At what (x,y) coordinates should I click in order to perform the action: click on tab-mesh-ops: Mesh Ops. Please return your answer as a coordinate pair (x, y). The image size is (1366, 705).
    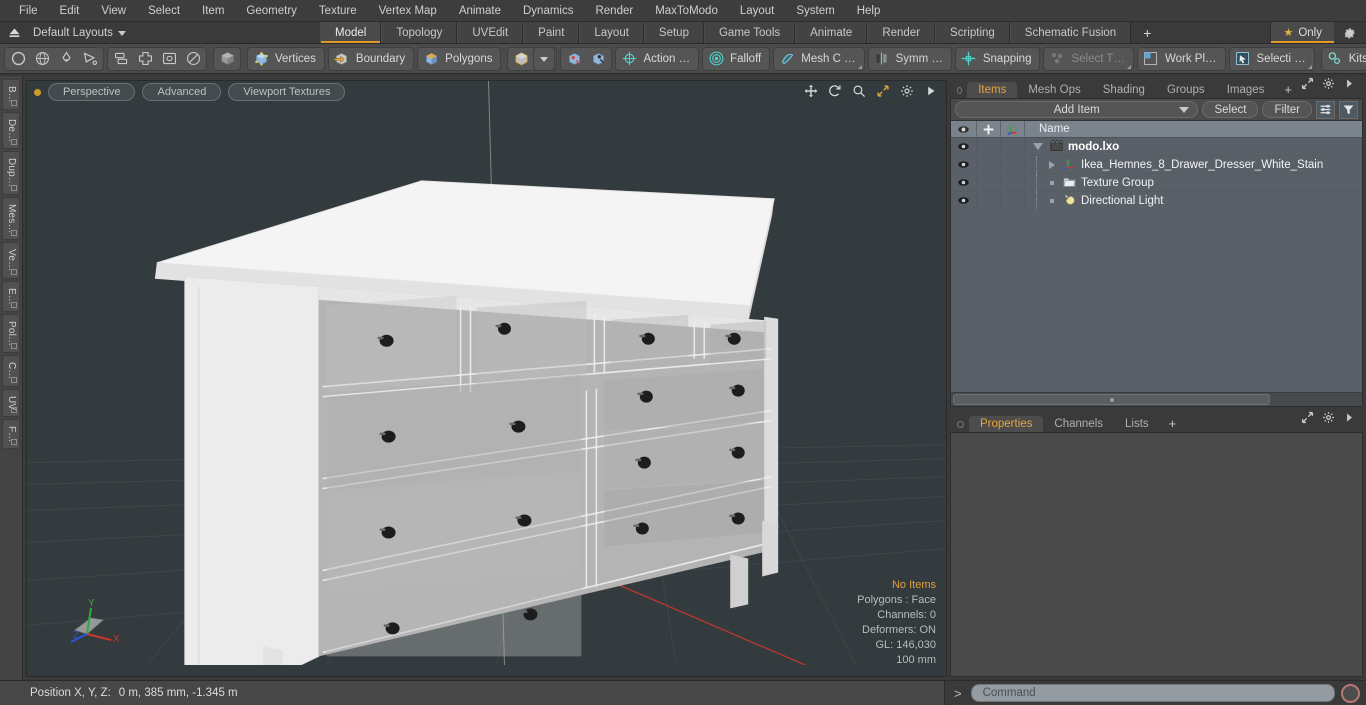
    Looking at the image, I should click on (1054, 90).